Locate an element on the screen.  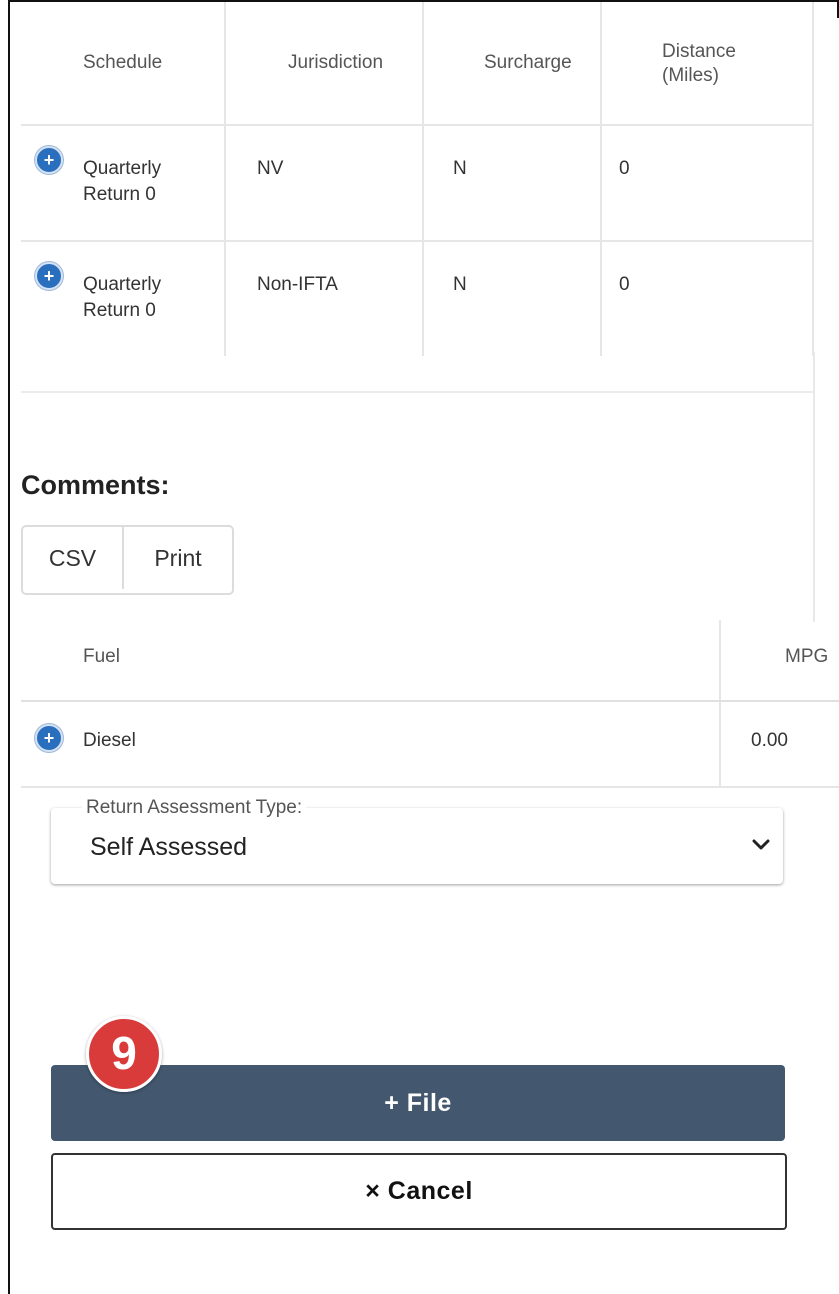
return-assessment-type-value: Self Assessed is located at coordinates (168, 847).